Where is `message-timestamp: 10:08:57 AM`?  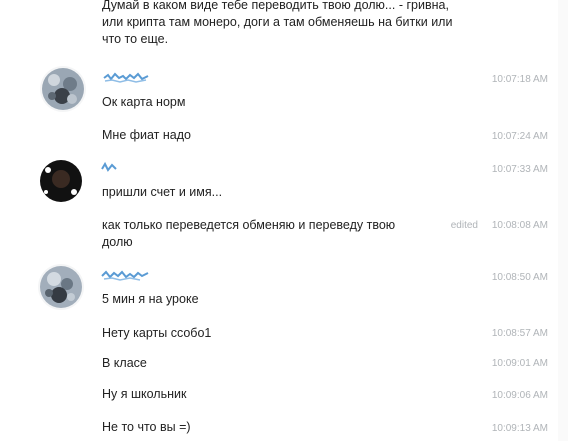
message-timestamp: 10:08:57 AM is located at coordinates (519, 333).